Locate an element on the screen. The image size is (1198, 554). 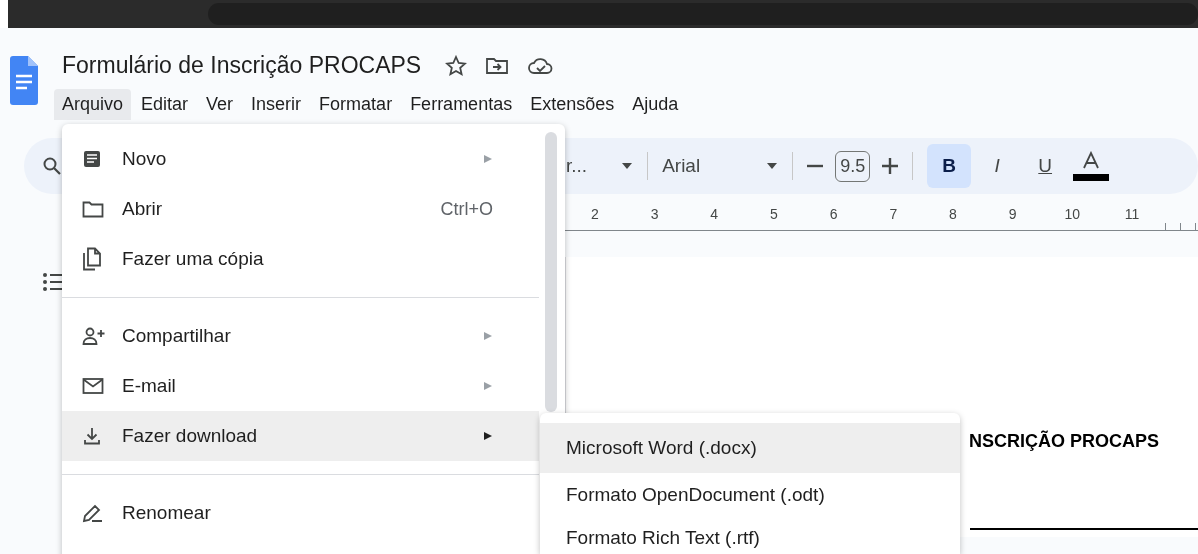
menu-tab: Extensões is located at coordinates (572, 104).